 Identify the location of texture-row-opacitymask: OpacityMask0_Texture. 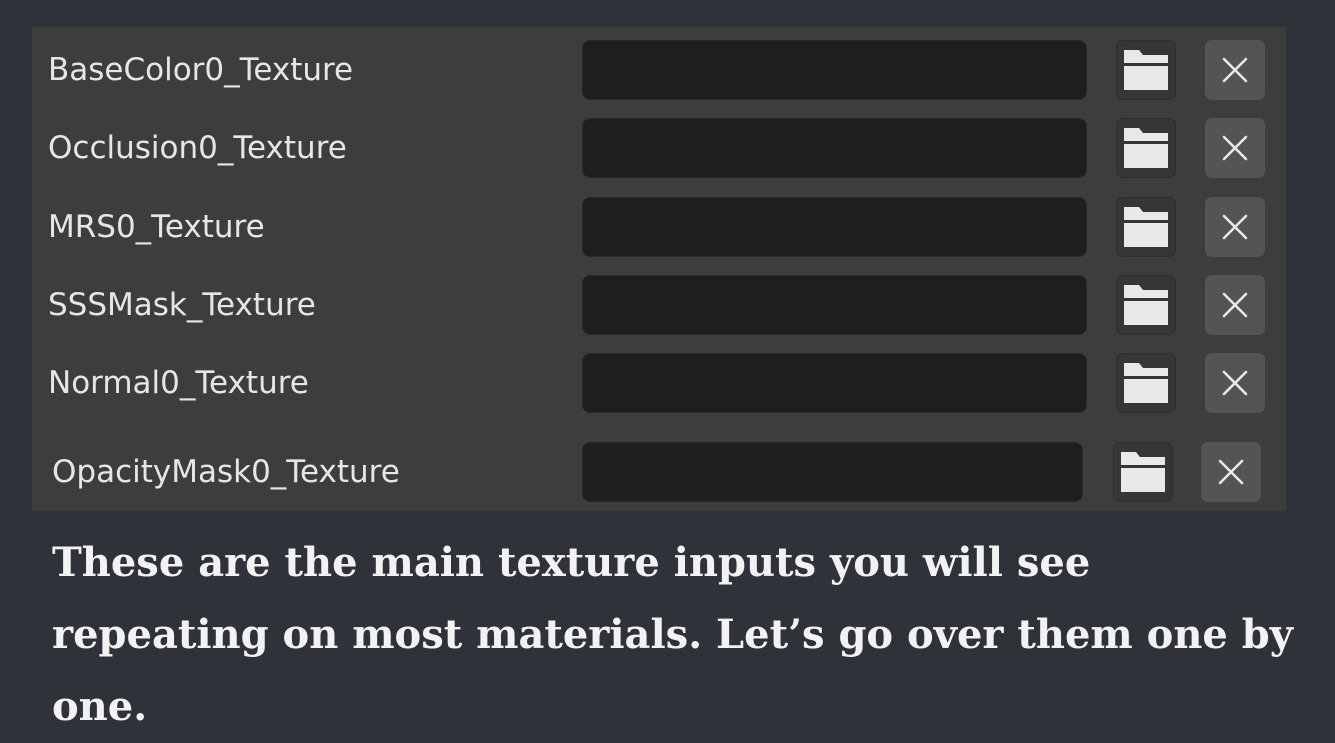
(659, 472).